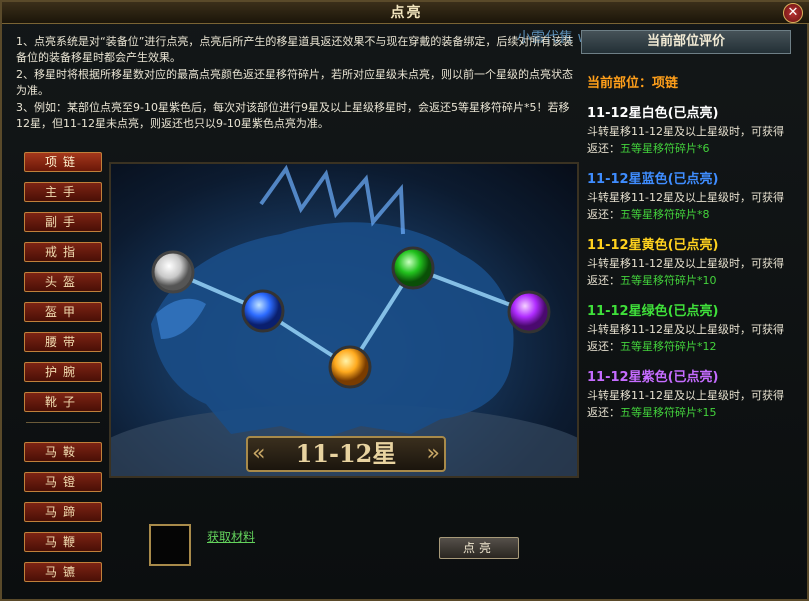  Describe the element at coordinates (668, 280) in the screenshot. I see `tier-reward: 五等星移符碎片*10` at that location.